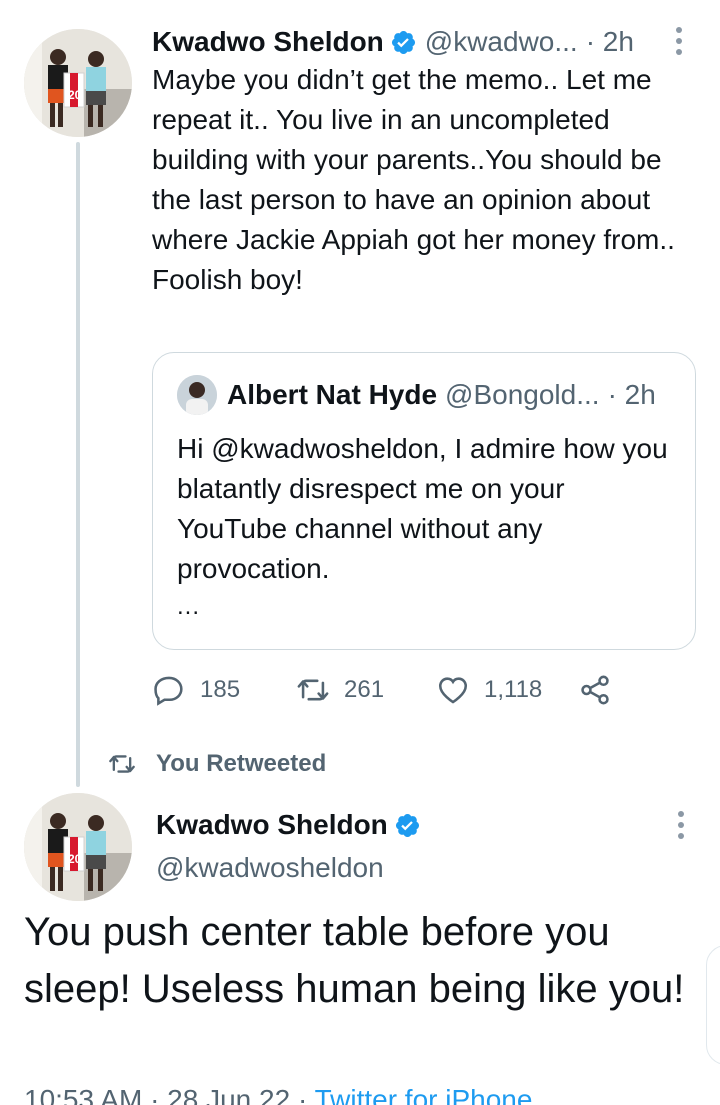  I want to click on like-button: 1,118, so click(489, 690).